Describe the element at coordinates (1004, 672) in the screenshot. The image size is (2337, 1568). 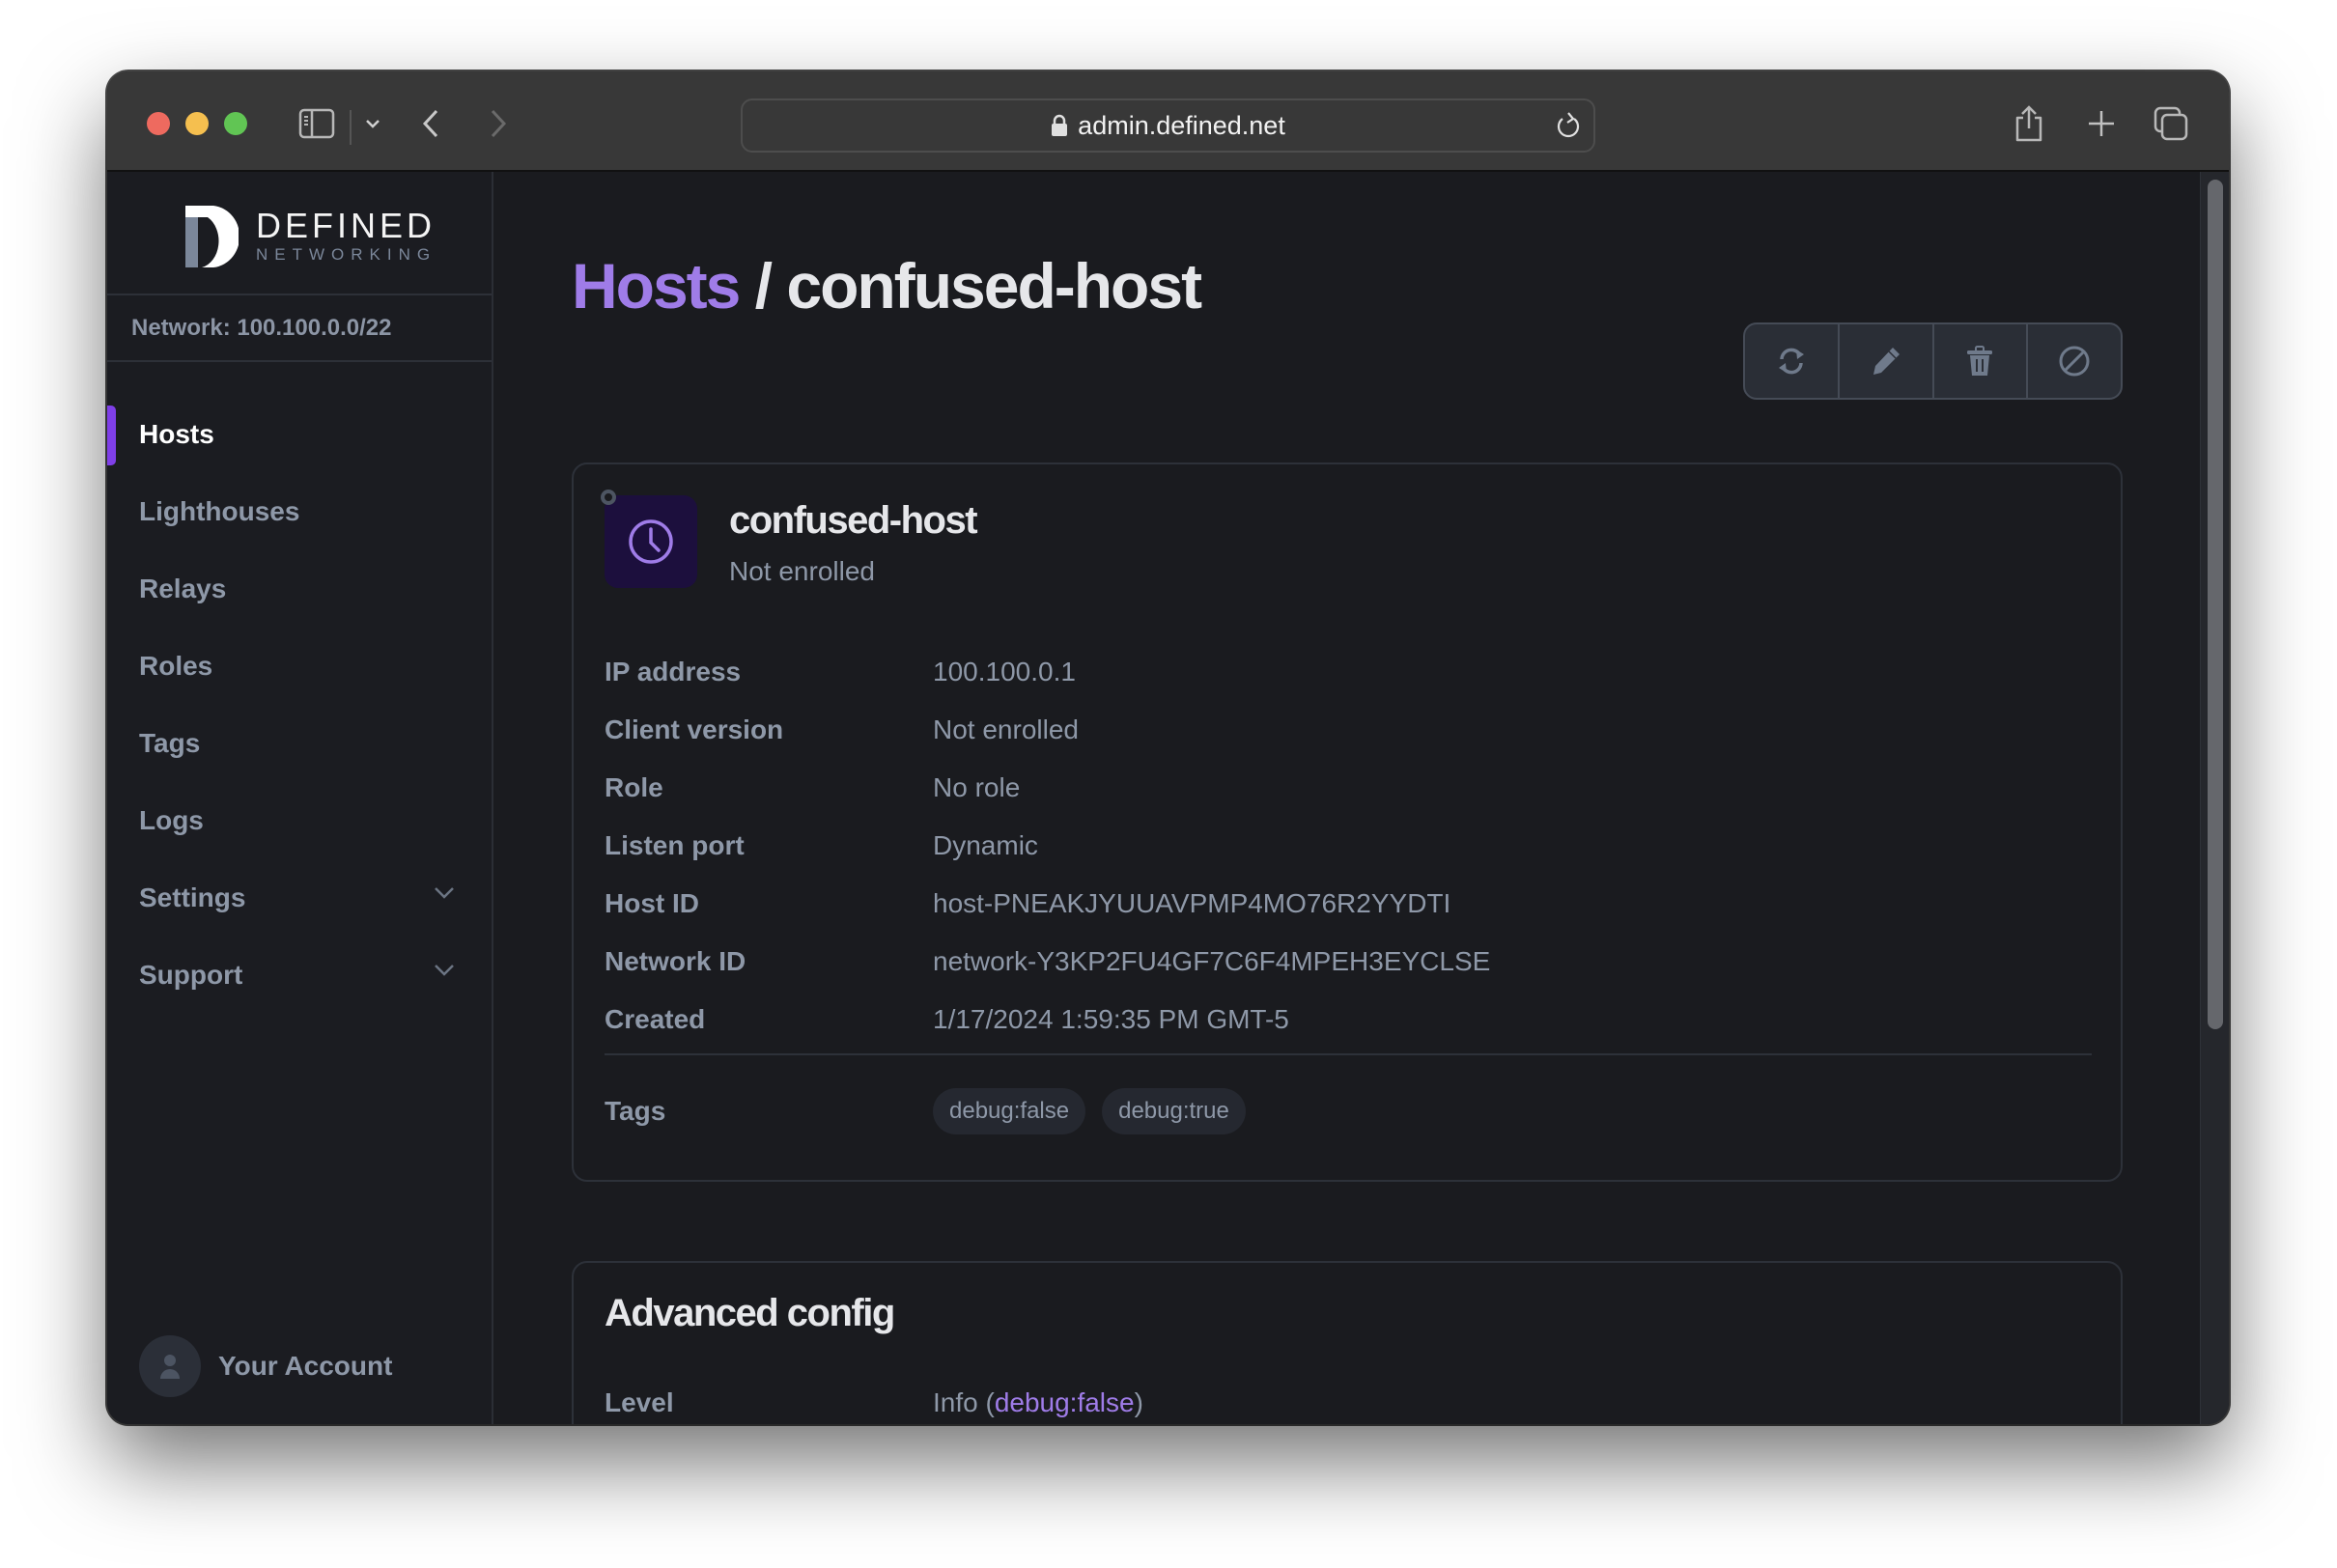
I see `detail-value: 100.100.0.1` at that location.